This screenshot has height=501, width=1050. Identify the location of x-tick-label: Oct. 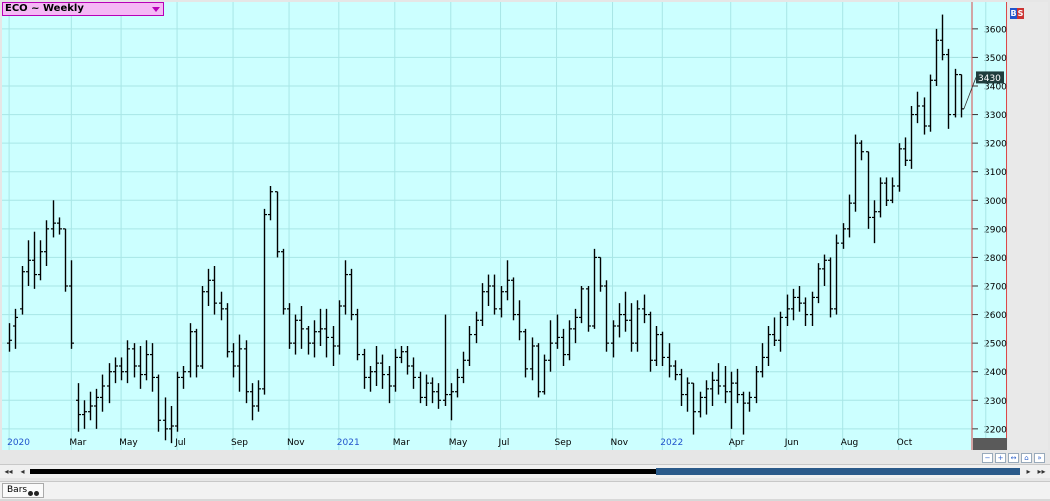
(905, 443).